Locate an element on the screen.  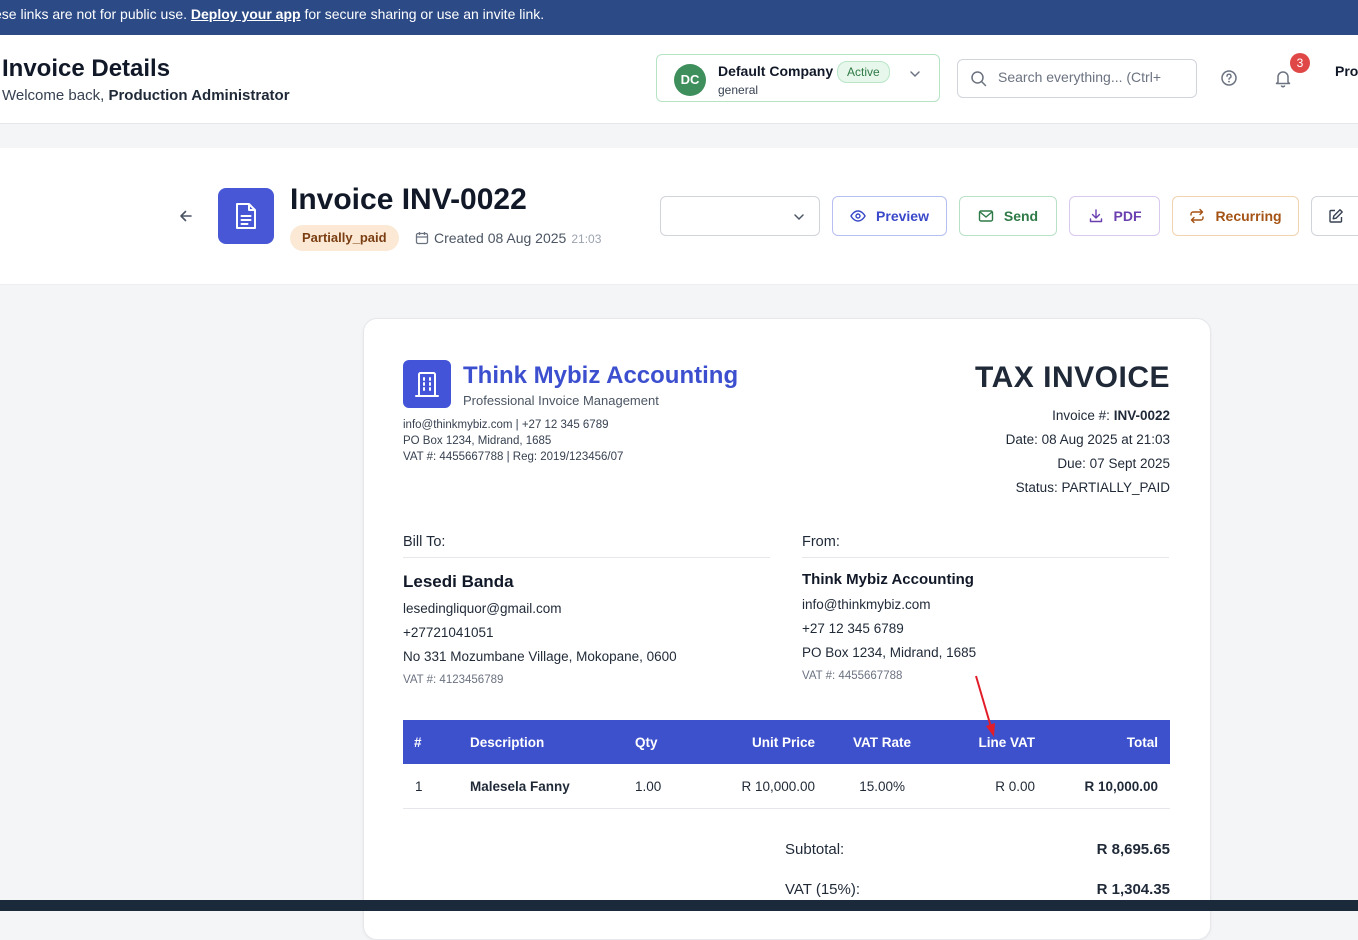
welcome-prefix: Welcome back, is located at coordinates (53, 95).